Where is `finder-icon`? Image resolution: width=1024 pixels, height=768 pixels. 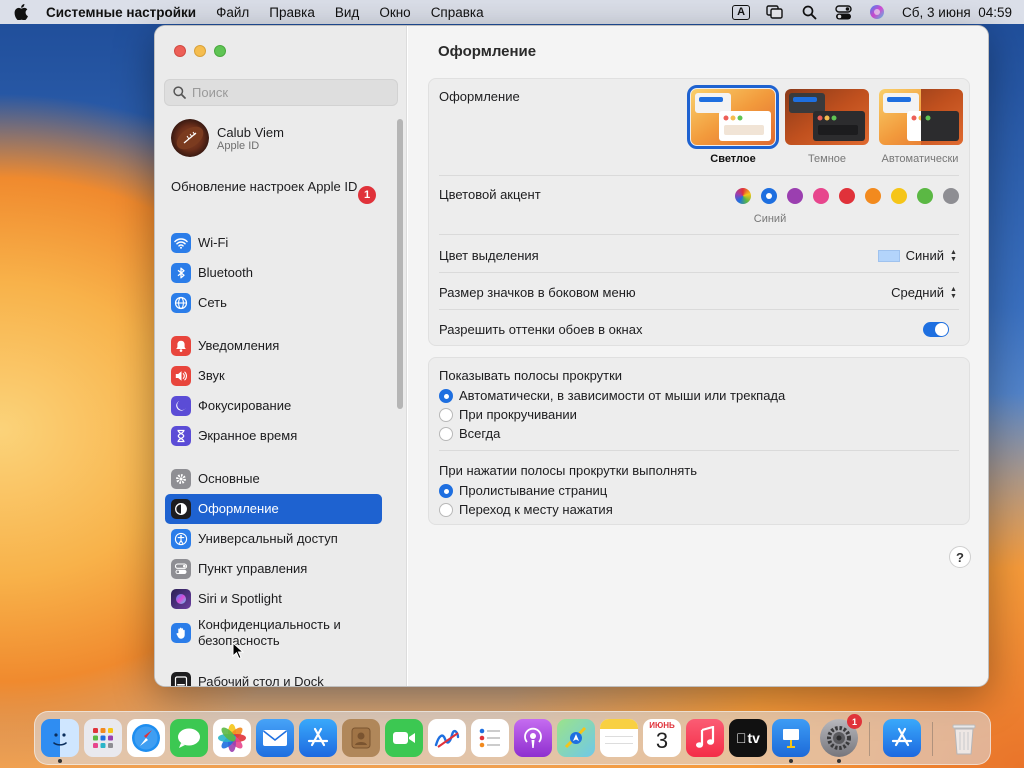
finder-icon is located at coordinates (60, 741).